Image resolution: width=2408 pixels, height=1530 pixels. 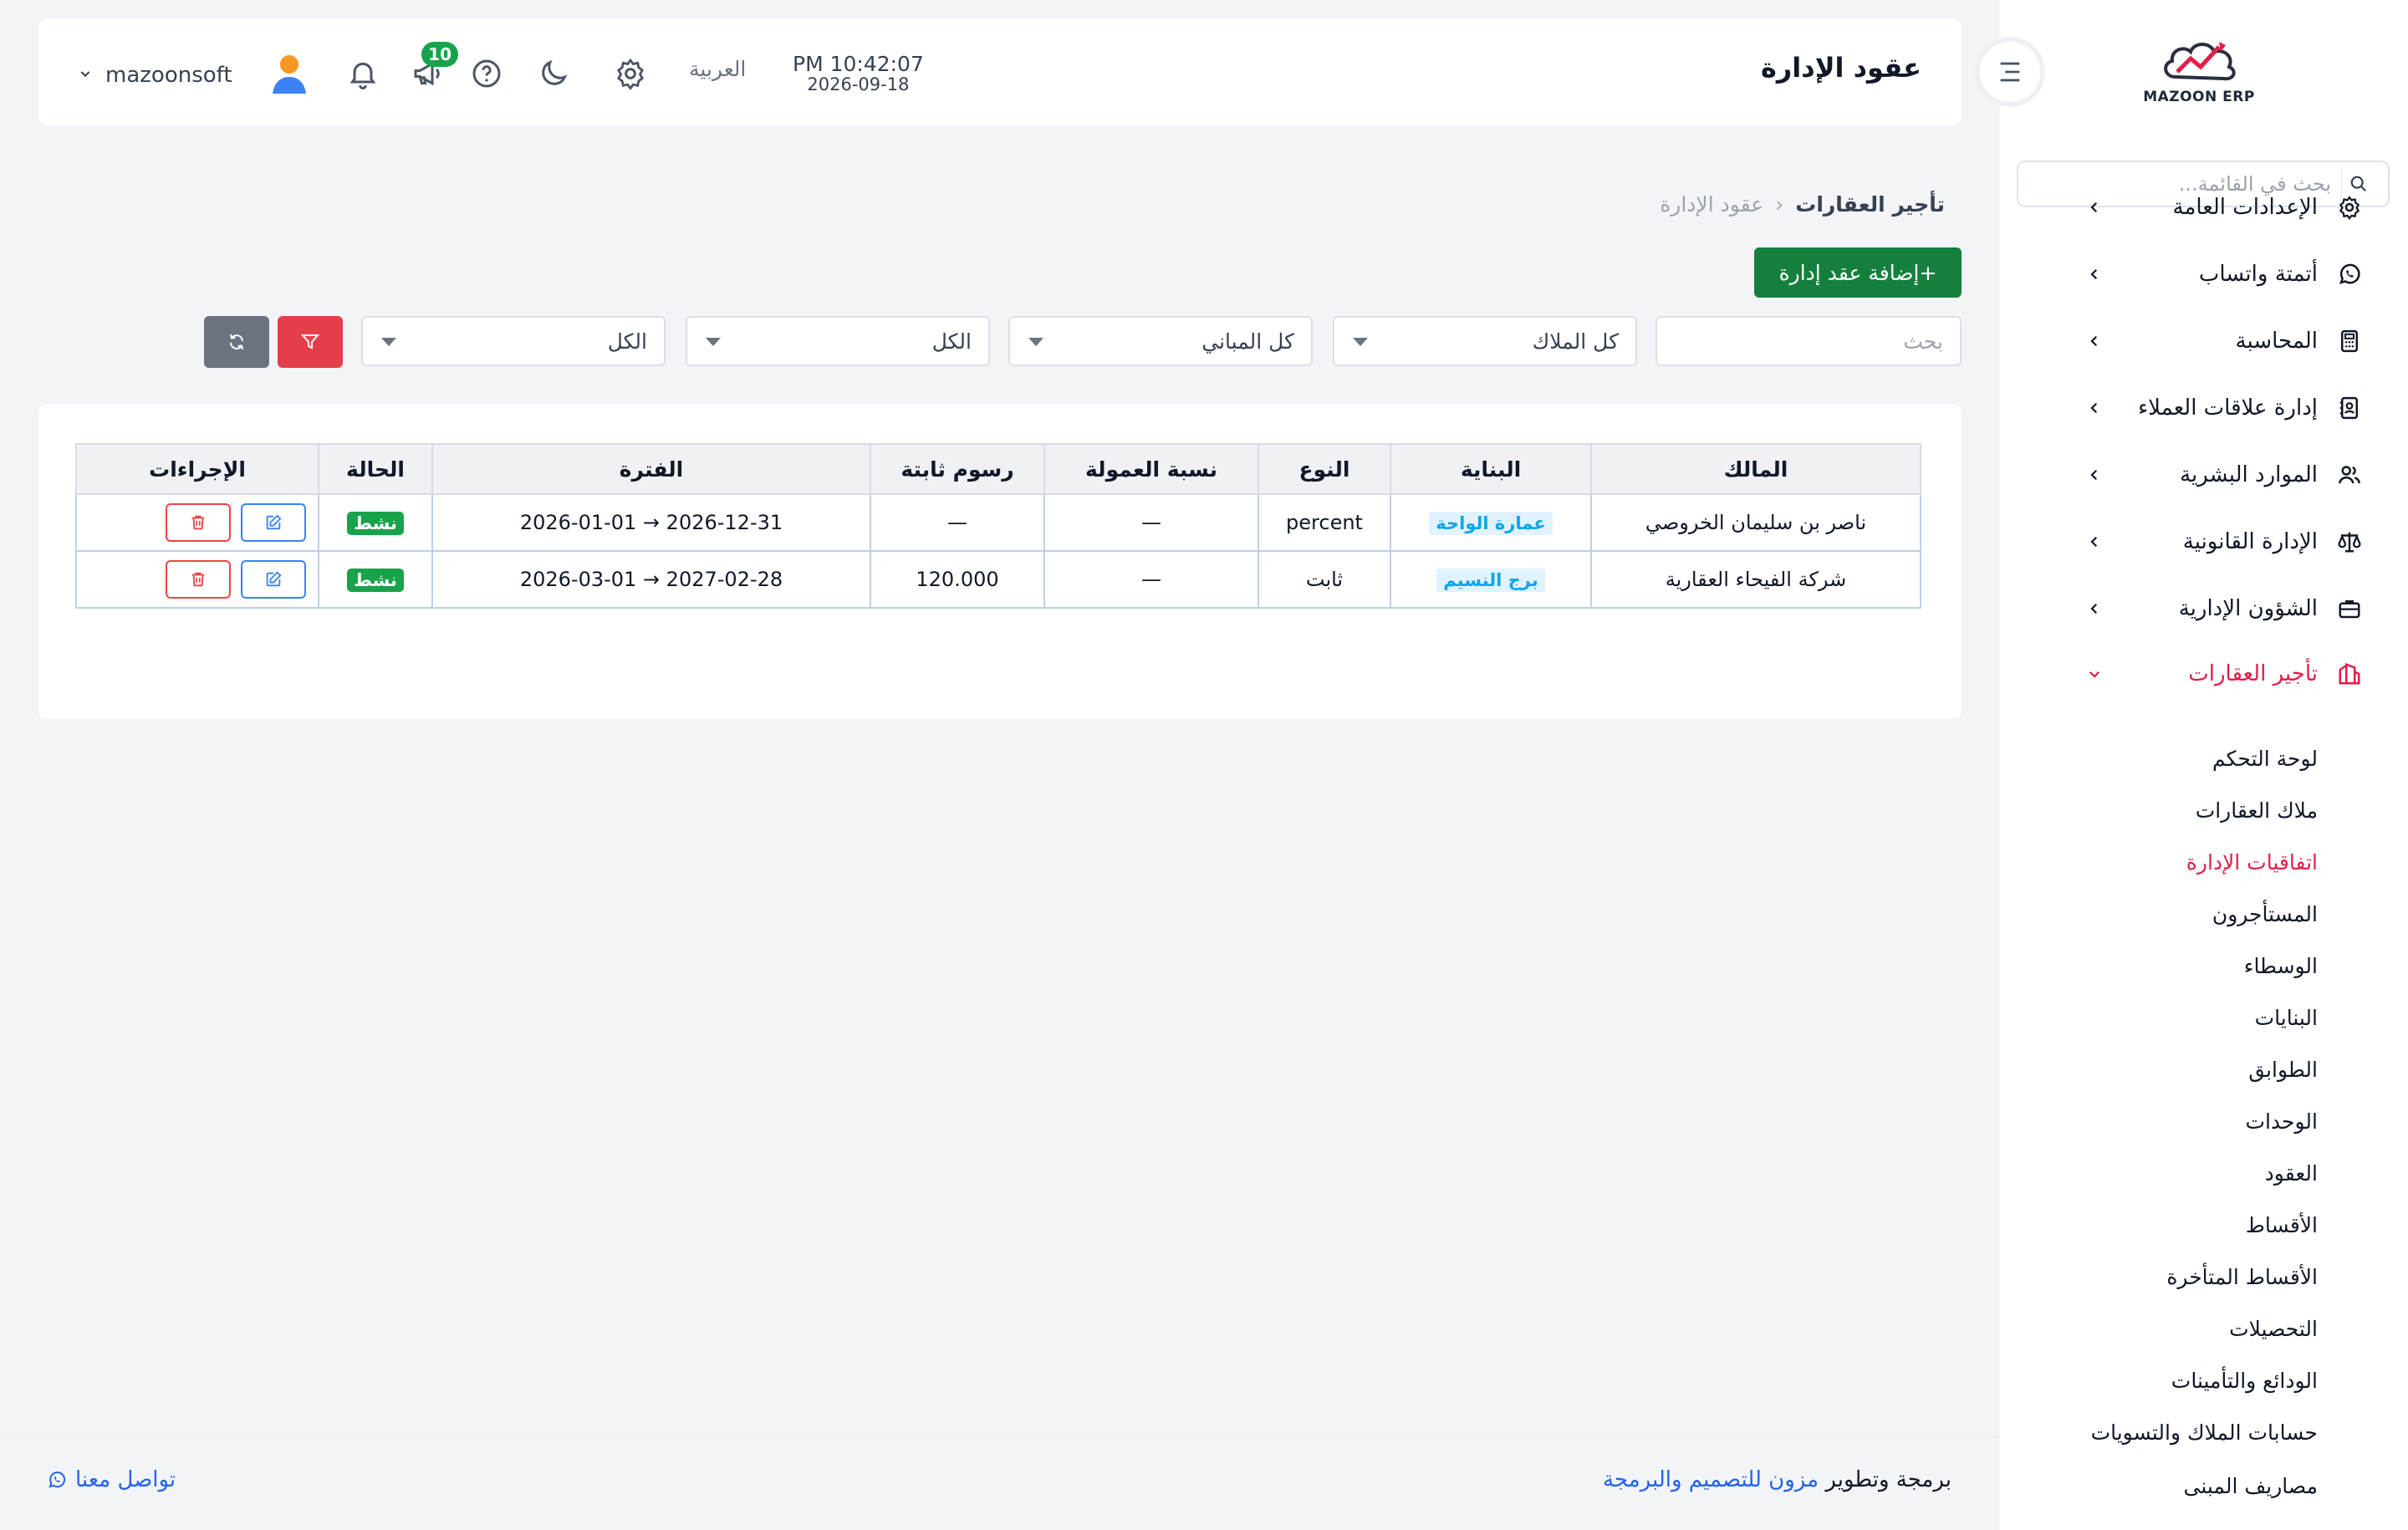 I want to click on sidebar-item-accounting: المحاسبة, so click(x=2203, y=341).